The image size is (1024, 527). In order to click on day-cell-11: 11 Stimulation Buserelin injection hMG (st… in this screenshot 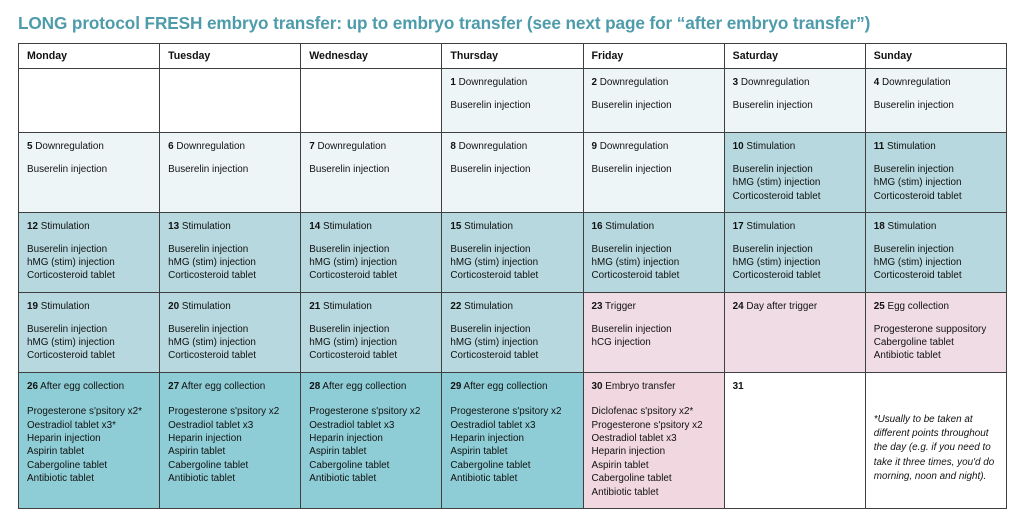, I will do `click(935, 172)`.